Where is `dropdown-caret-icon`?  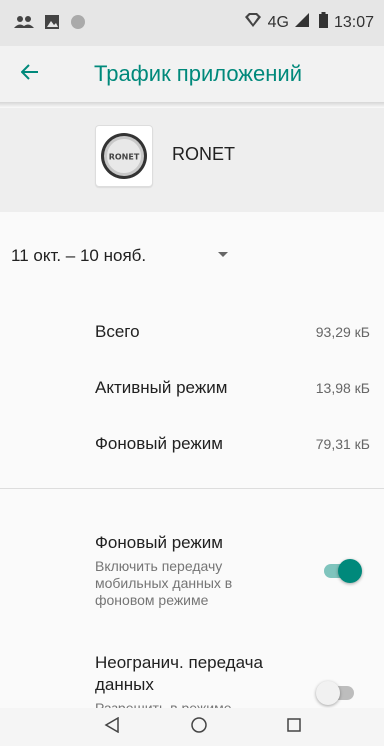 dropdown-caret-icon is located at coordinates (223, 254).